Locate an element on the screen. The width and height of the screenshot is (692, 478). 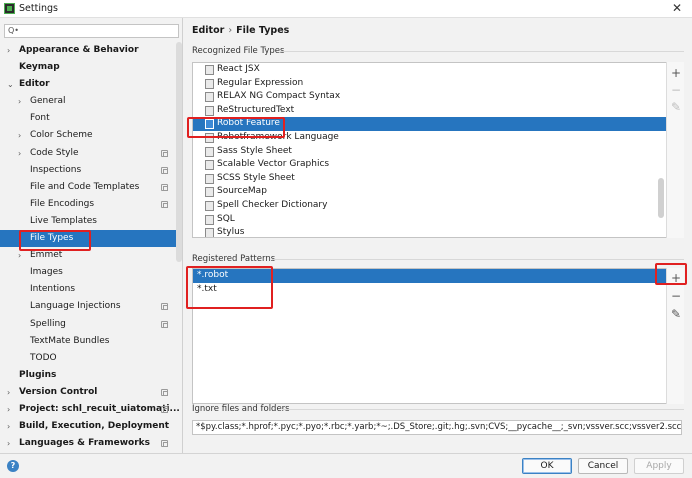
sidebar-item-label: General is located at coordinates (48, 101).